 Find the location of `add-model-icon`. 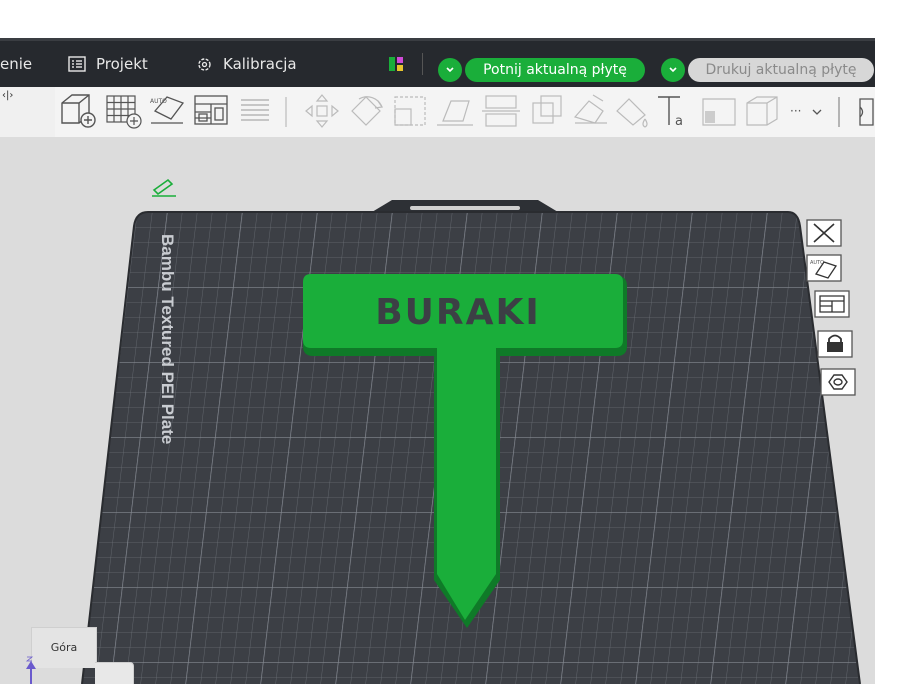

add-model-icon is located at coordinates (78, 111).